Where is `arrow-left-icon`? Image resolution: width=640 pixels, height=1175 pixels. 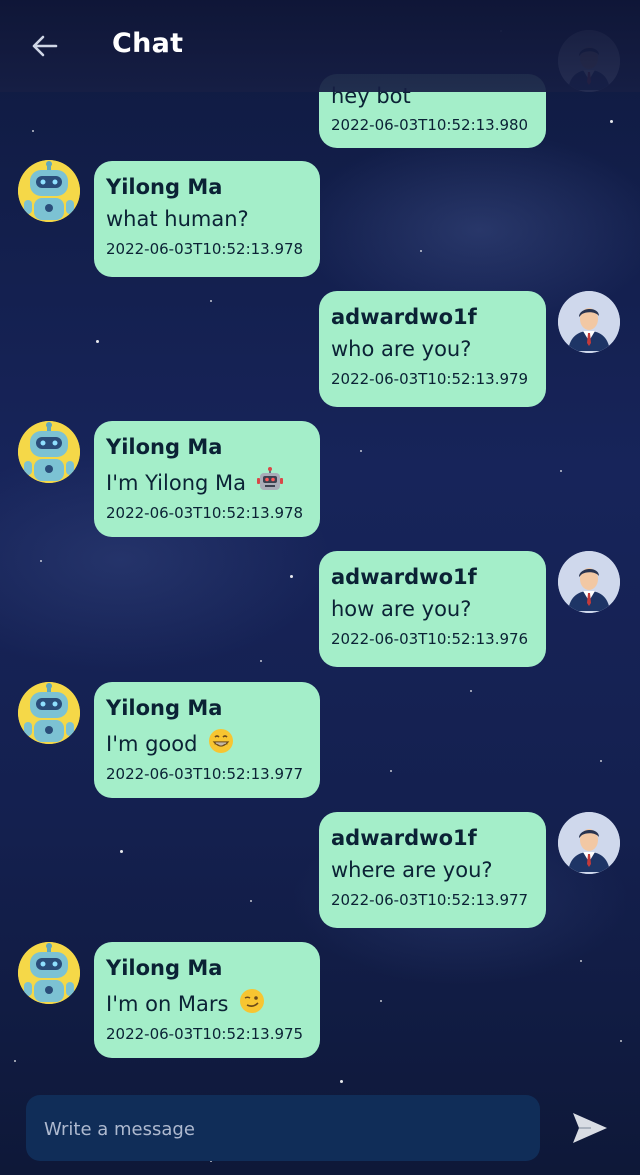
arrow-left-icon is located at coordinates (45, 46).